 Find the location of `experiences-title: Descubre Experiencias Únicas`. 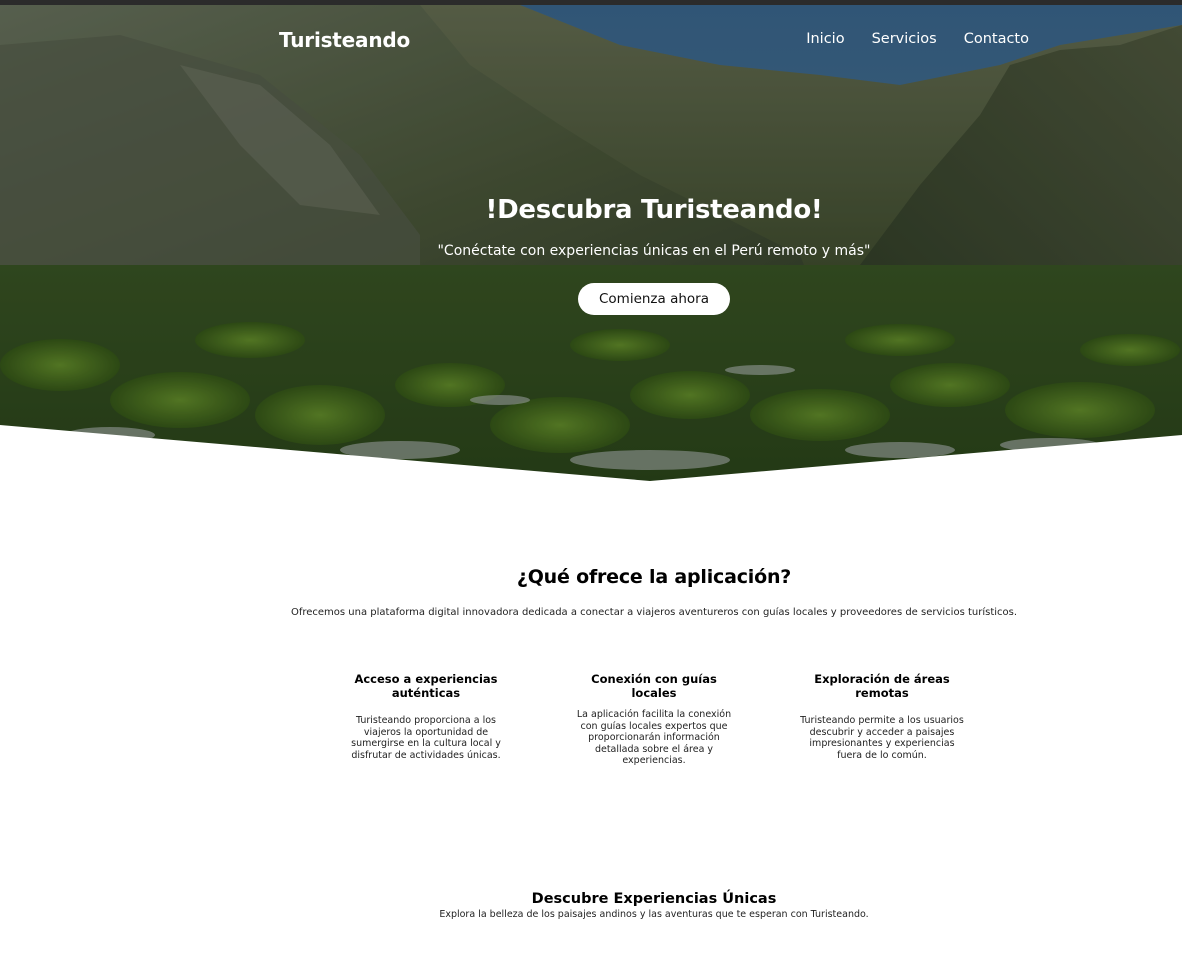

experiences-title: Descubre Experiencias Únicas is located at coordinates (654, 899).